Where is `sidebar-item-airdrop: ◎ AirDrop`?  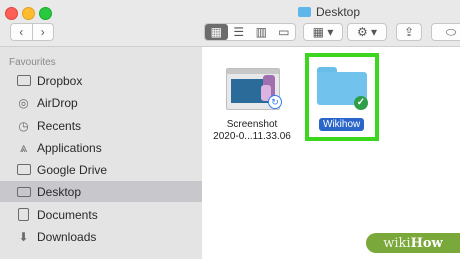
sidebar-item-airdrop: ◎ AirDrop is located at coordinates (101, 102).